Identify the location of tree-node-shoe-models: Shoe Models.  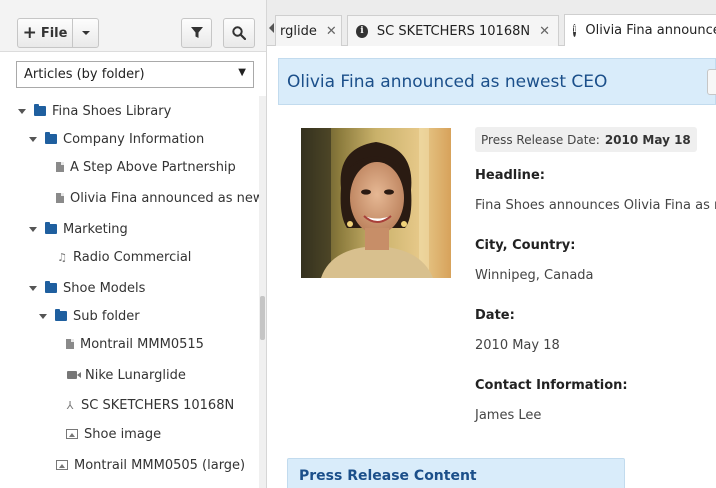
(87, 288).